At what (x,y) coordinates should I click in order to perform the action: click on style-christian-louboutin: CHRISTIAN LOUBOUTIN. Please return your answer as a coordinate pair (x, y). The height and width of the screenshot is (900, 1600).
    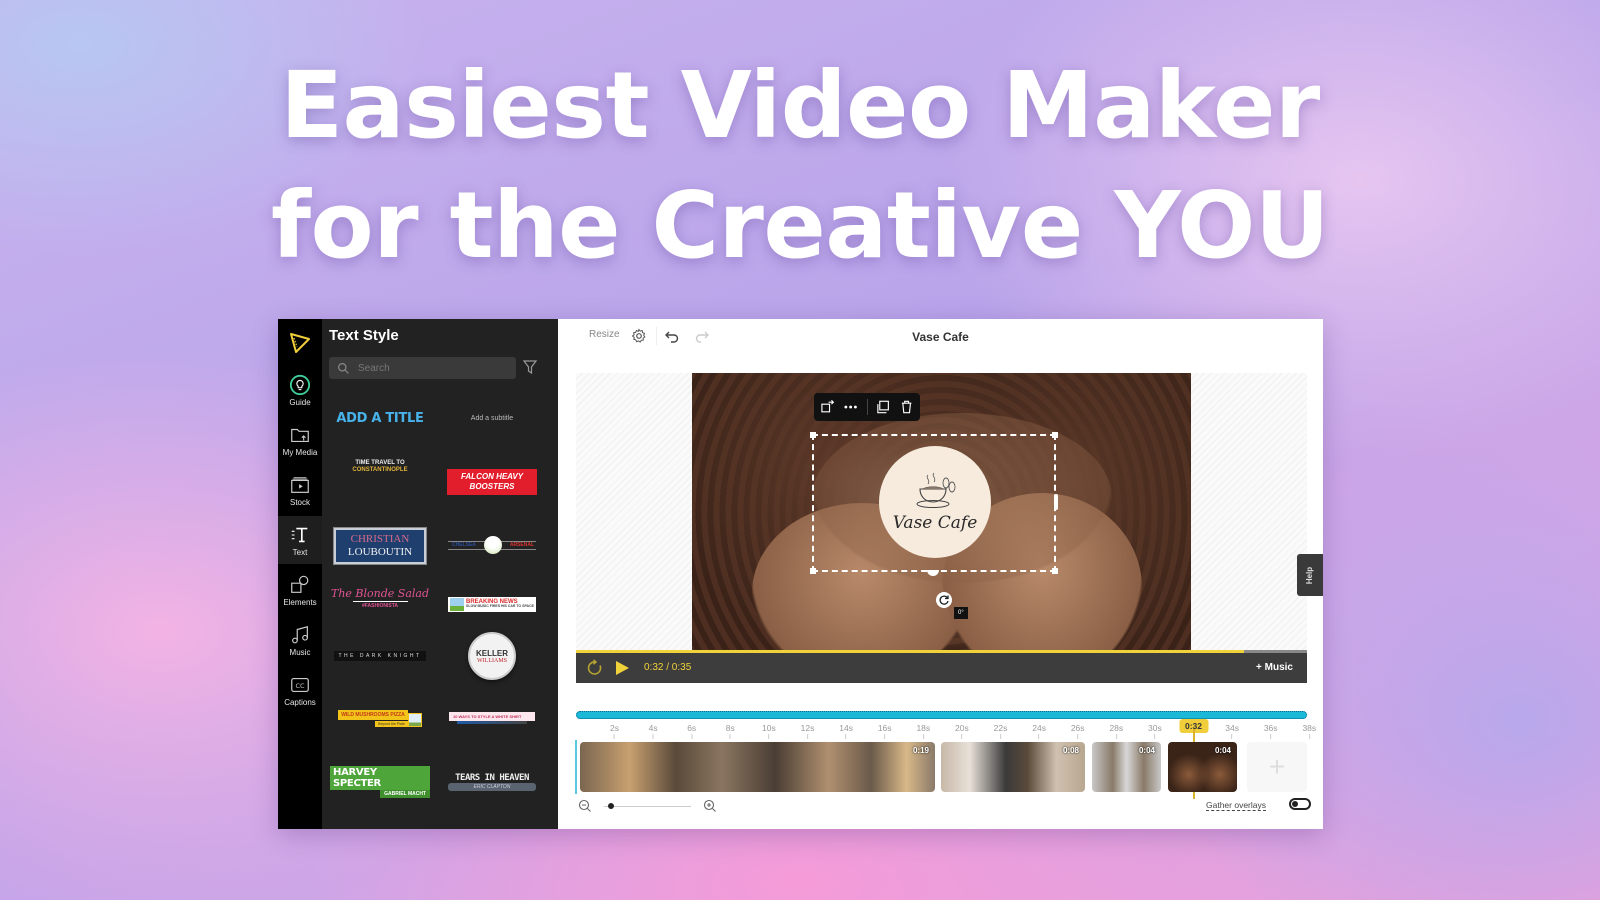
    Looking at the image, I should click on (380, 546).